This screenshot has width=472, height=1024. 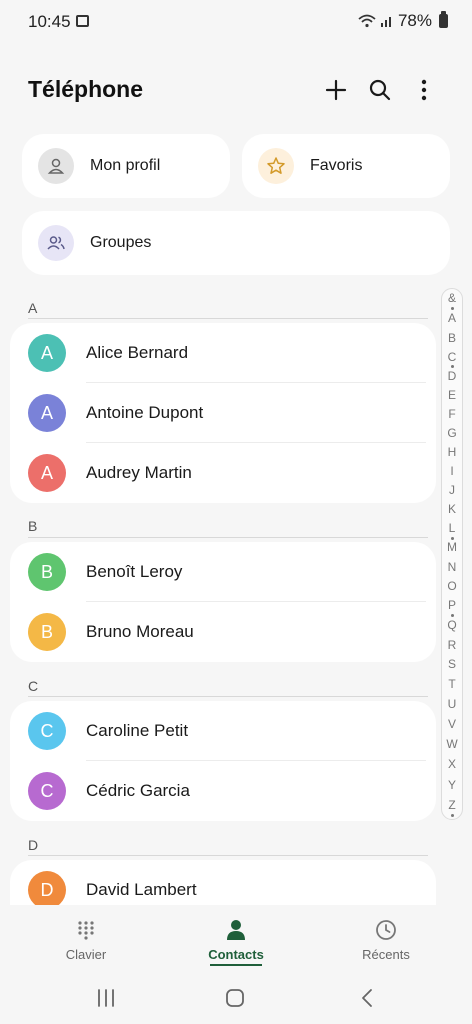 I want to click on favorites-card: Favoris, so click(x=346, y=166).